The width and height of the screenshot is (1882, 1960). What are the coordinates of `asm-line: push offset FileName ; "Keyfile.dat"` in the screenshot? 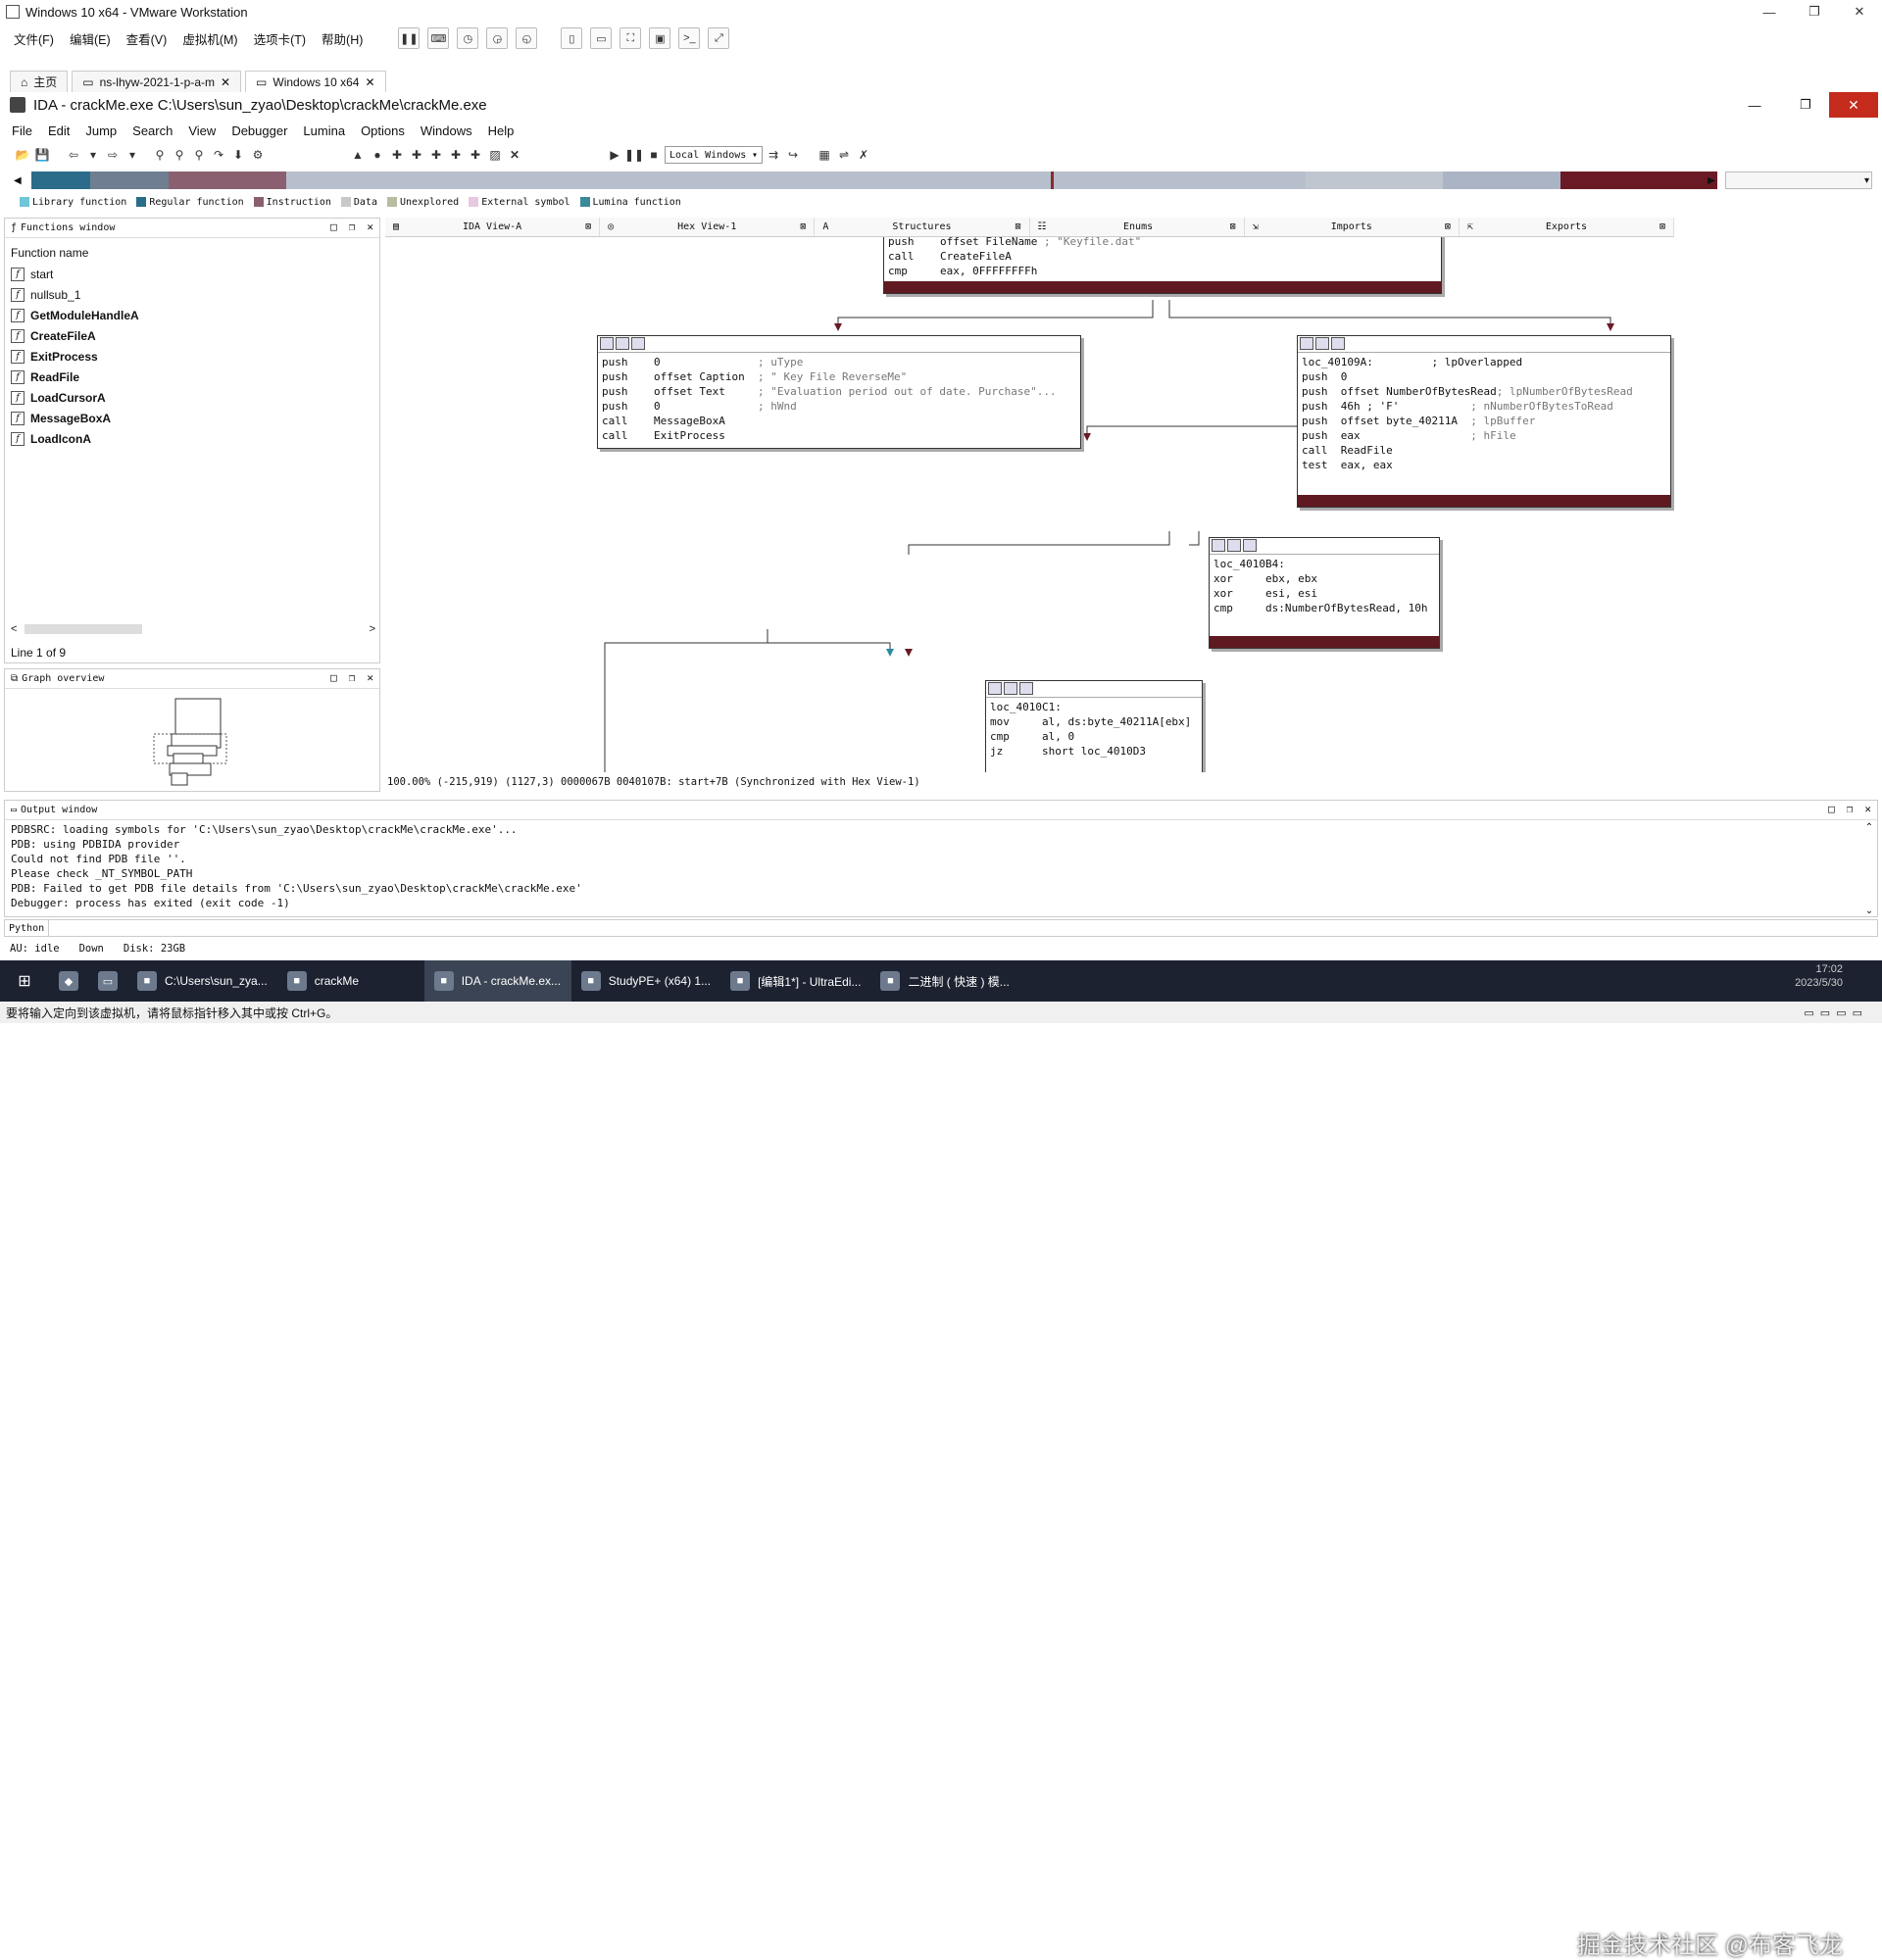 It's located at (1015, 242).